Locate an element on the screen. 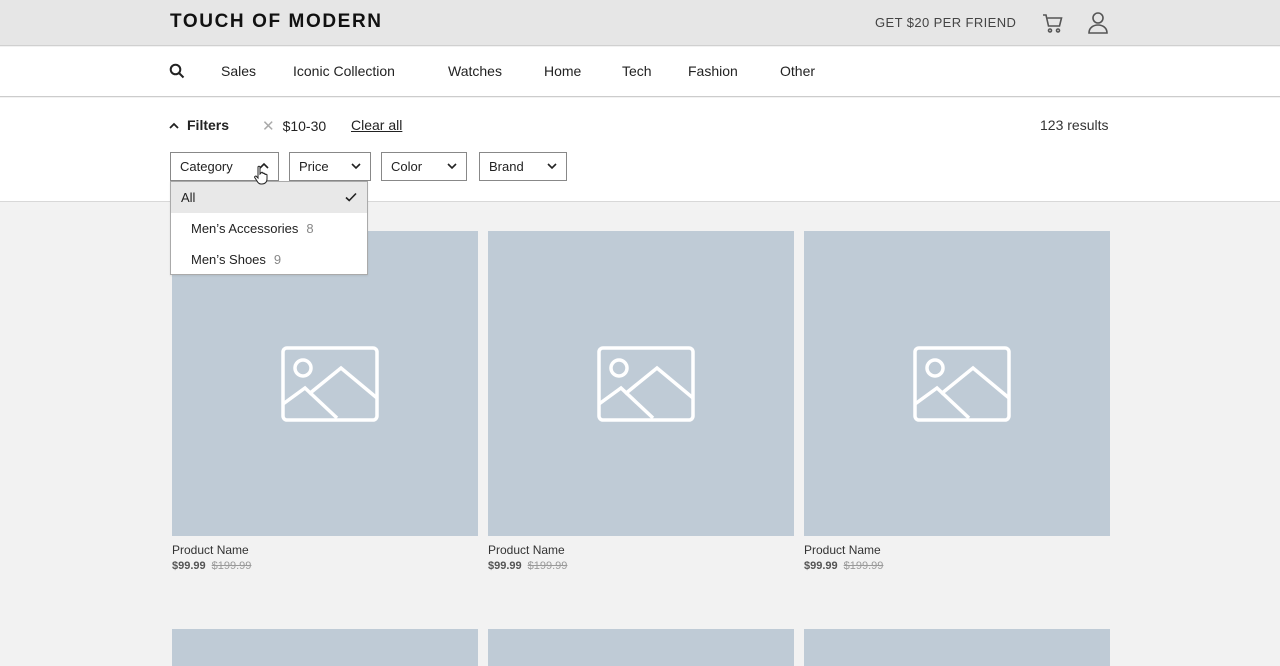  nav-item-watches: Watches is located at coordinates (475, 71).